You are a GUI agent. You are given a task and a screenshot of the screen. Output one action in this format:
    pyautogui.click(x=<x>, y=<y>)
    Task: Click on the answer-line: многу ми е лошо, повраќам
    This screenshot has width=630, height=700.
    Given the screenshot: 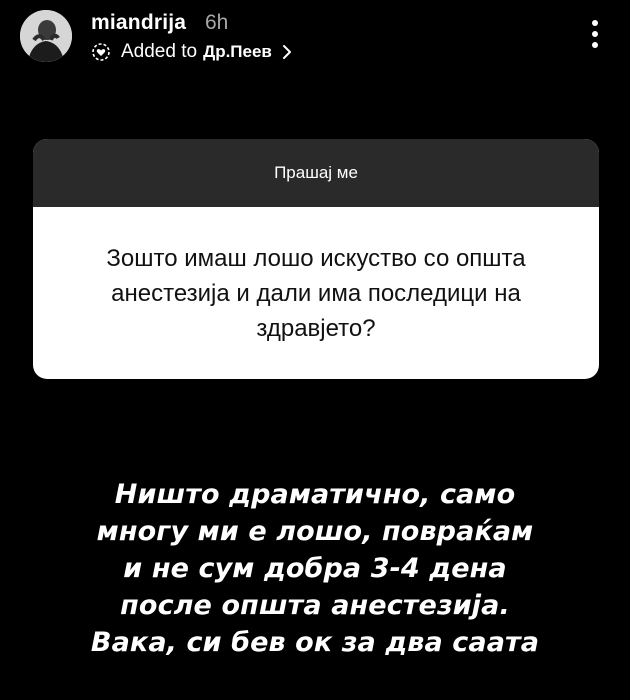 What is the action you would take?
    pyautogui.click(x=315, y=531)
    